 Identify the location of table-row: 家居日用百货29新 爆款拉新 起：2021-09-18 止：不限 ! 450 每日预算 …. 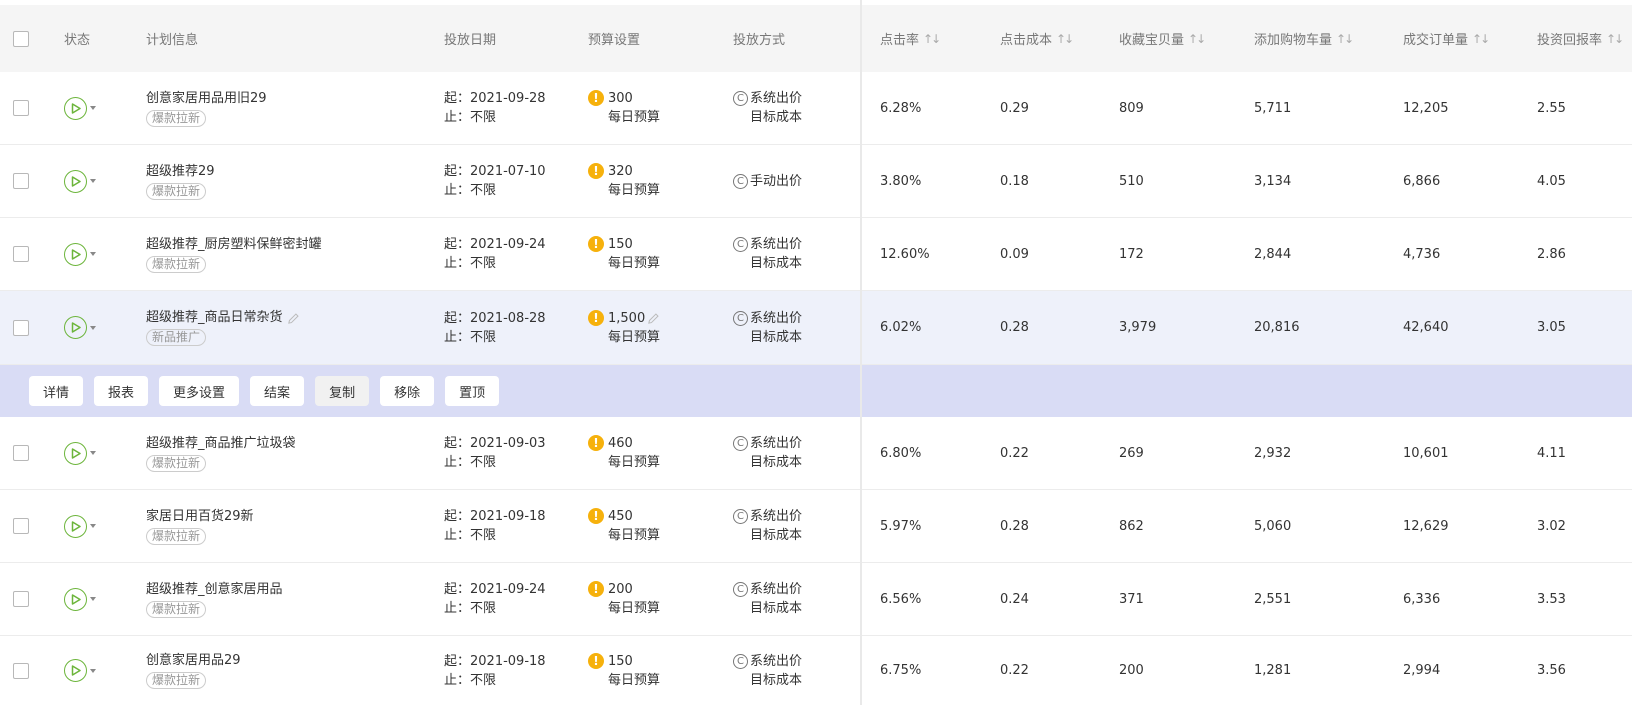
(816, 526).